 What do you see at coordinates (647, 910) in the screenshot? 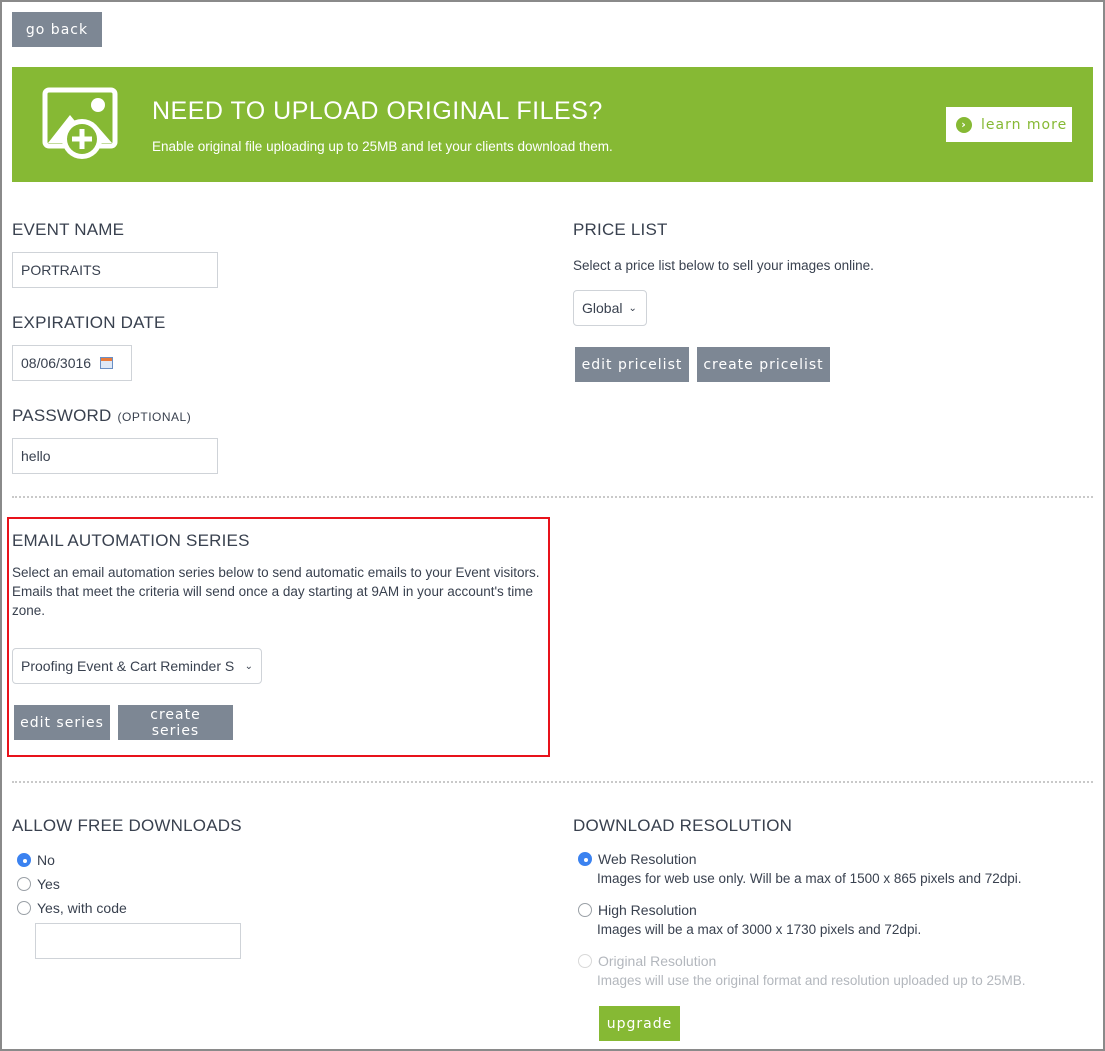
I see `option-label: High Resolution` at bounding box center [647, 910].